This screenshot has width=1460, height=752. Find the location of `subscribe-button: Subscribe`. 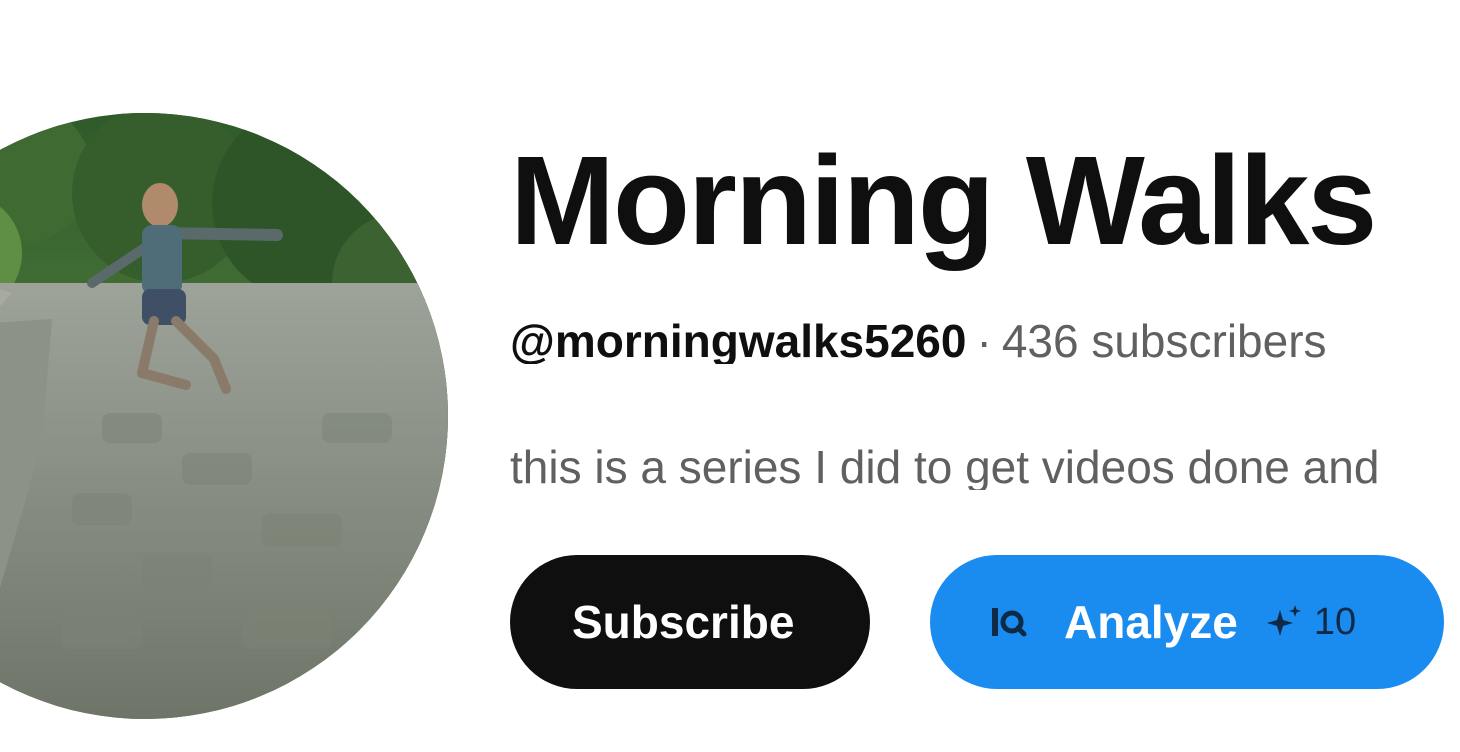

subscribe-button: Subscribe is located at coordinates (690, 622).